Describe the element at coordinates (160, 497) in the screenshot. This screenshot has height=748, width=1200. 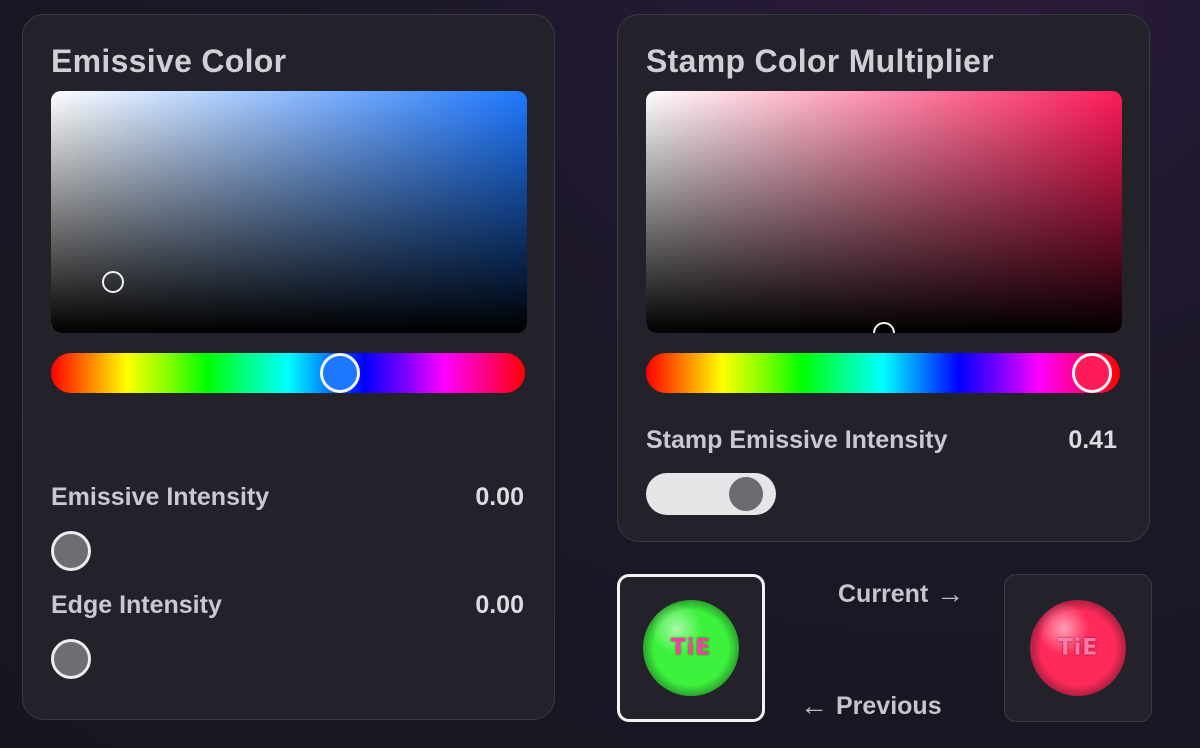
I see `emissive-intensity-label: Emissive Intensity` at that location.